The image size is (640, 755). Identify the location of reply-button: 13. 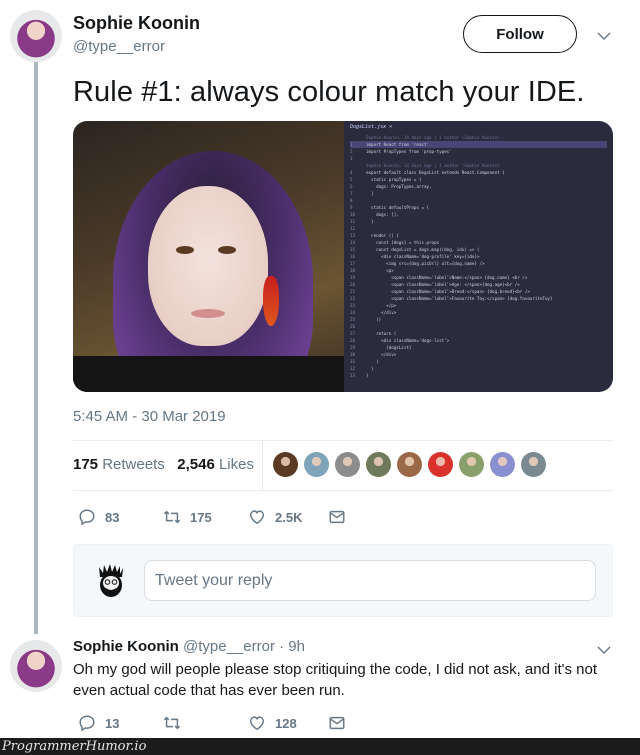
(120, 723).